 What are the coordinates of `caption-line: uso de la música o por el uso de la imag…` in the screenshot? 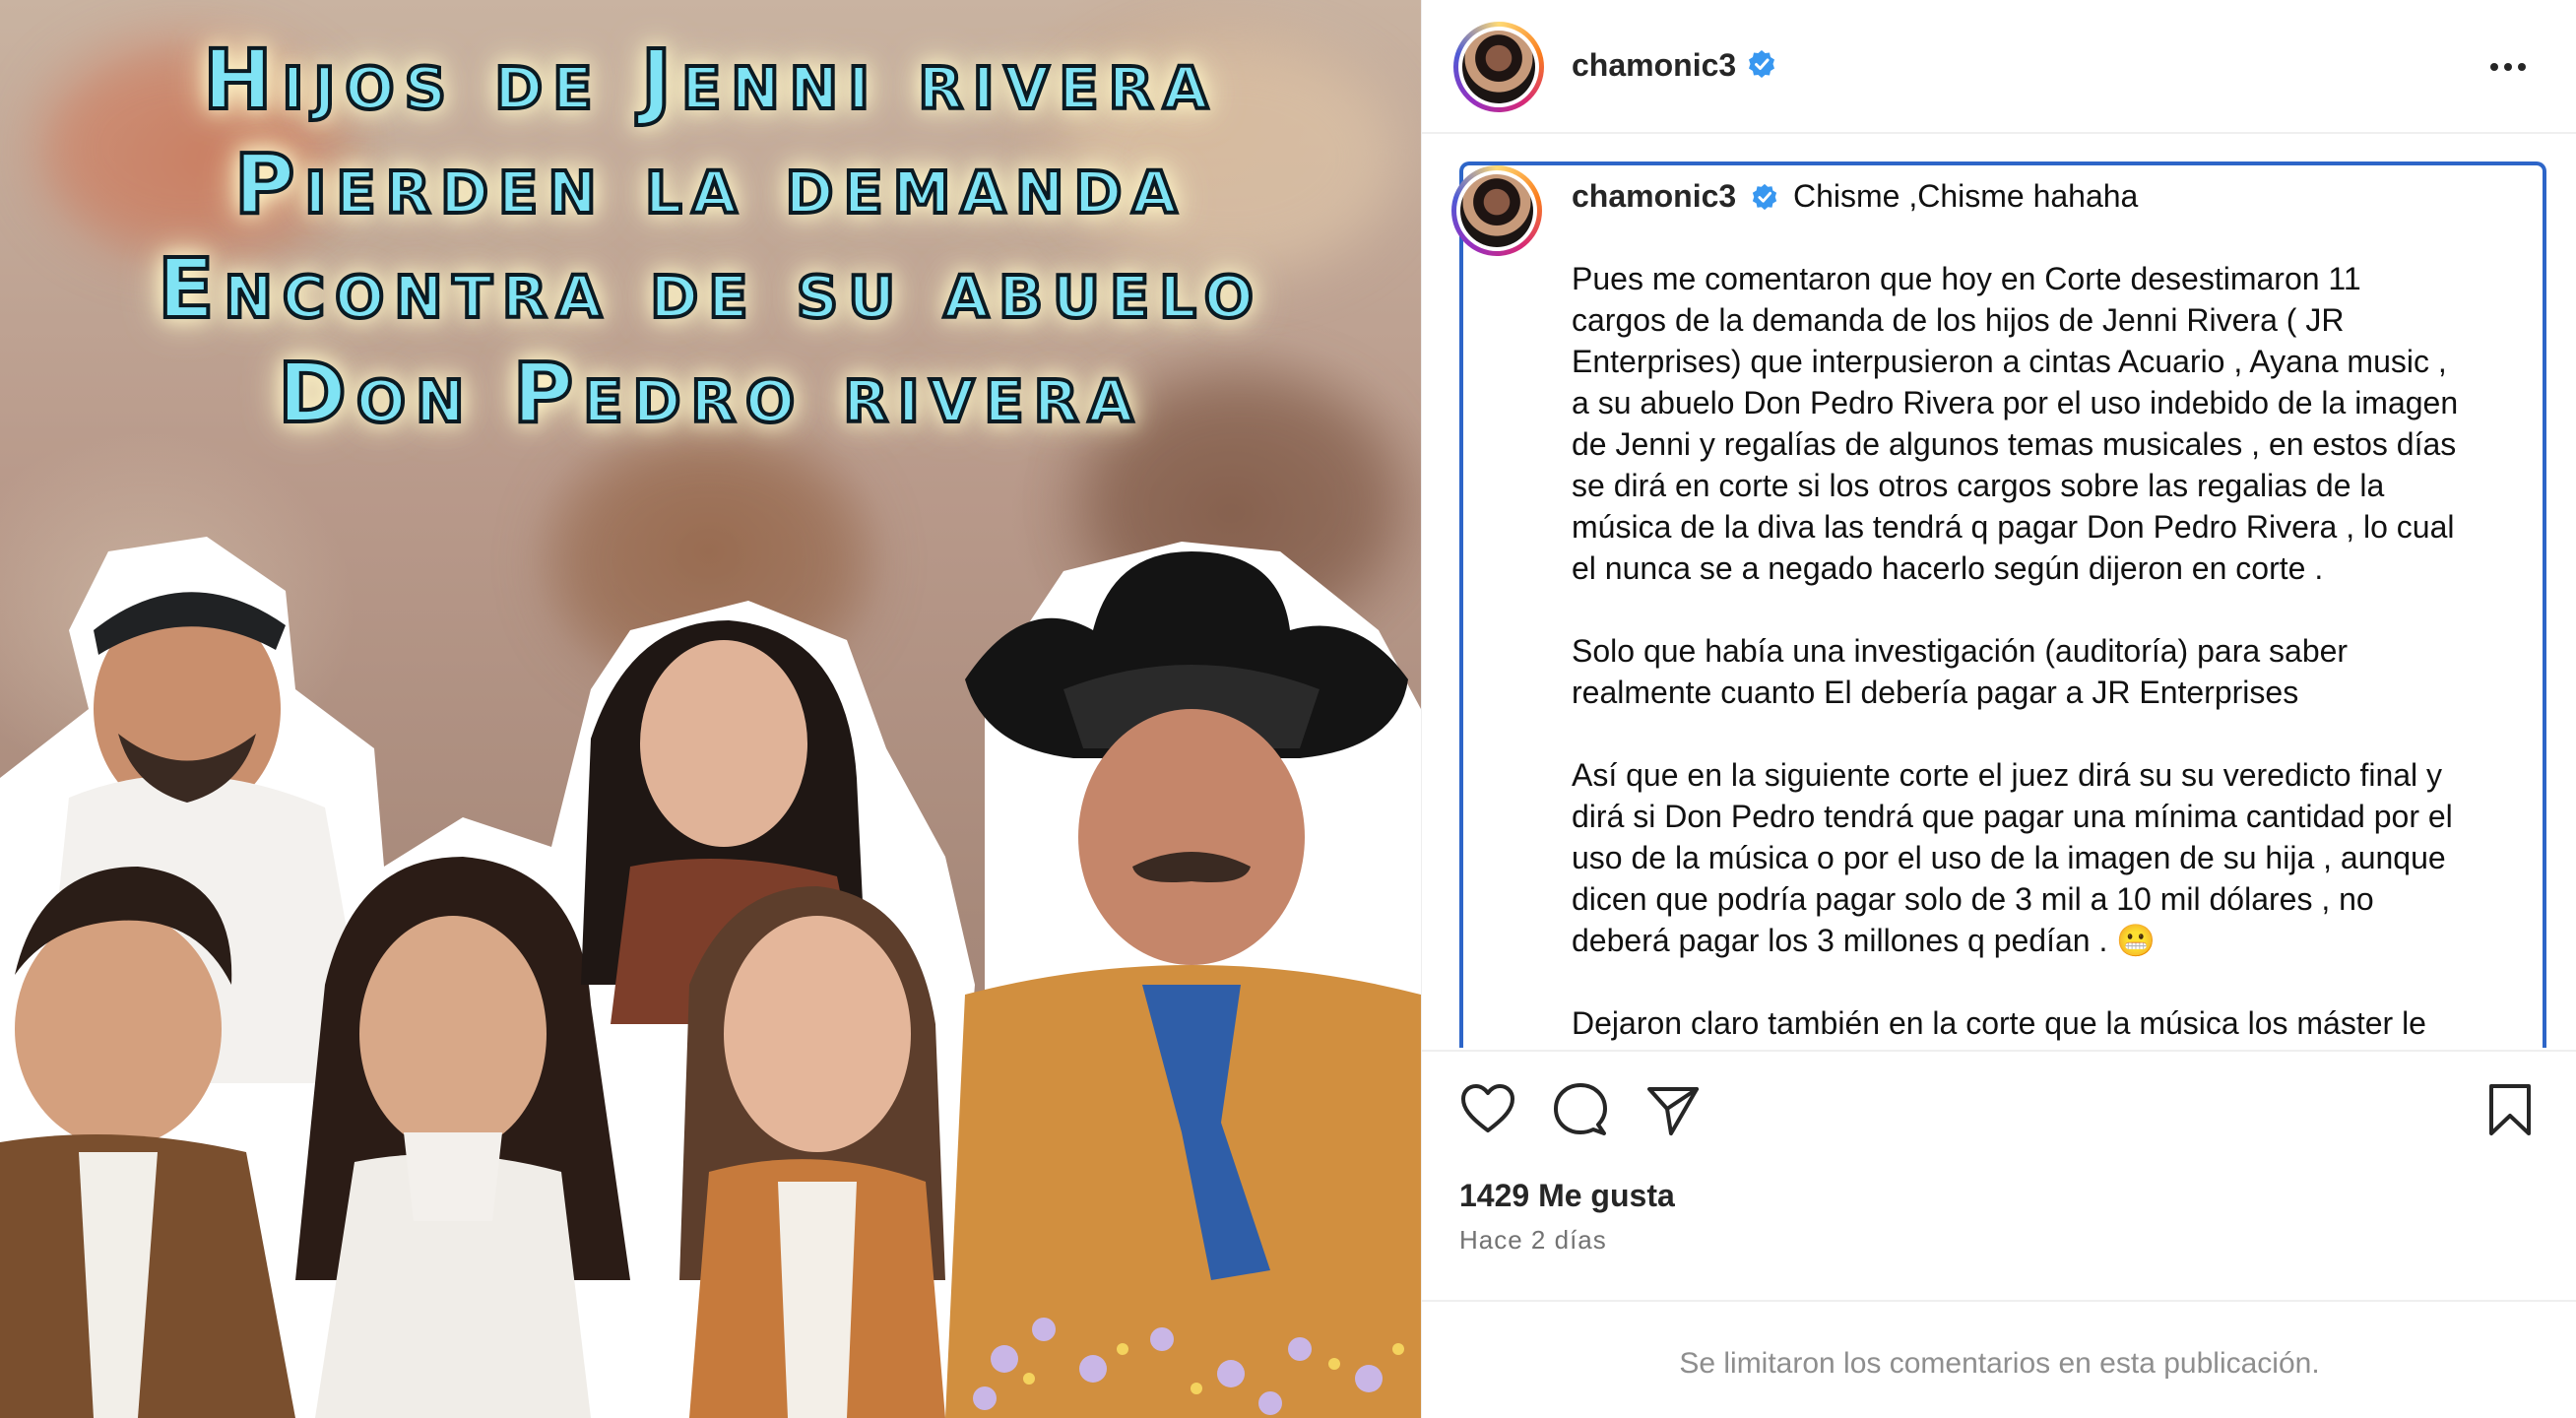 It's located at (2009, 858).